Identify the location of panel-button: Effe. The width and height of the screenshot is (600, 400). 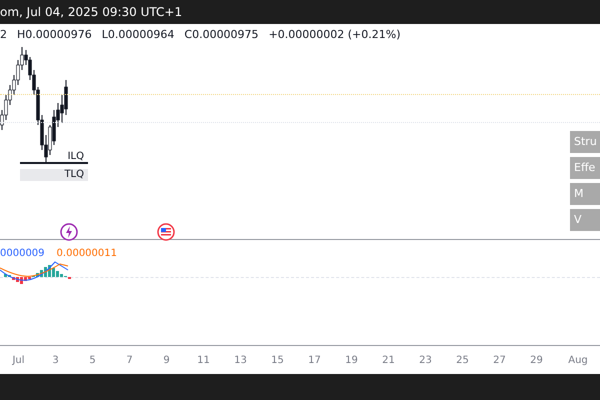
(585, 168).